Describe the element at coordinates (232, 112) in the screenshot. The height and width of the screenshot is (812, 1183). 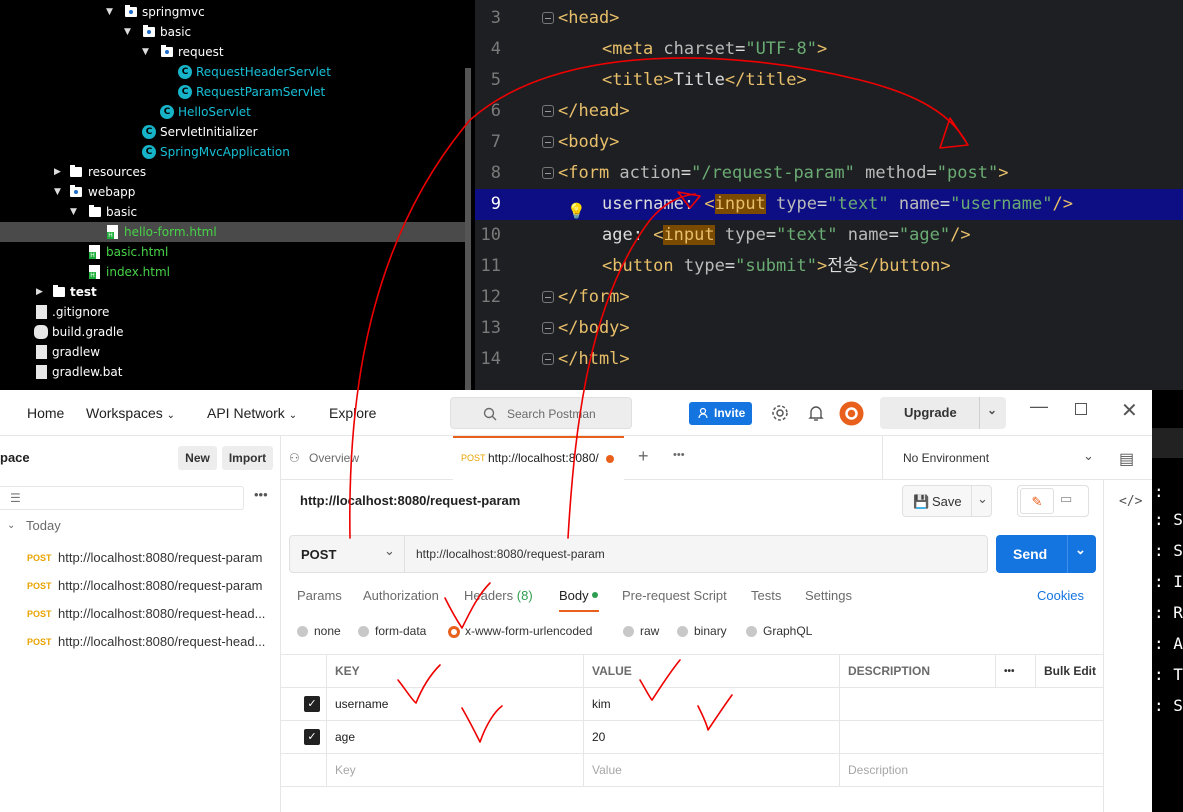
I see `tree-item-helloservlet: C HelloServlet` at that location.